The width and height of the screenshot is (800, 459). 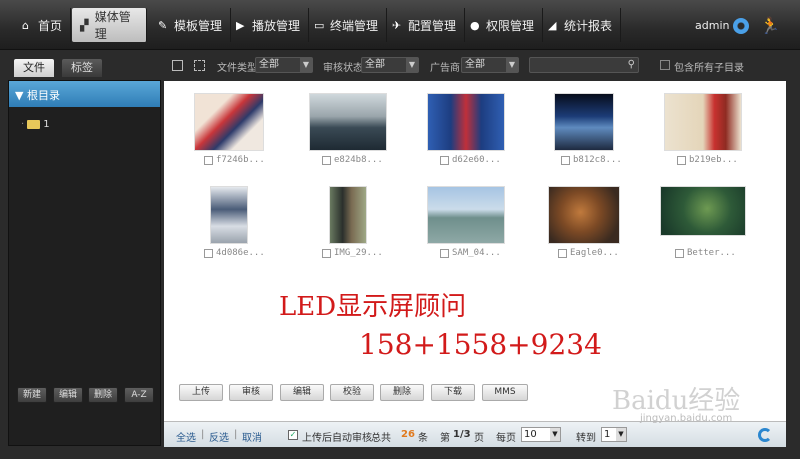 I want to click on nav-play: ▶ 播放管理, so click(x=269, y=25).